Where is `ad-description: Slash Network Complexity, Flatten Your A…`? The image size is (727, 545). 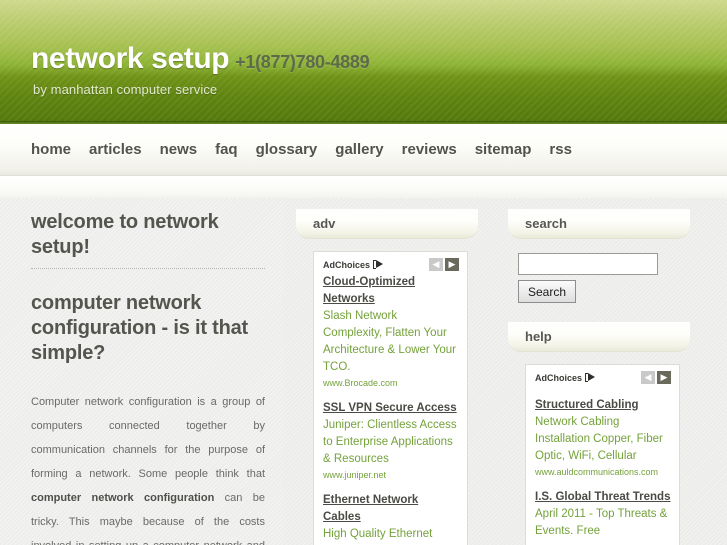
ad-description: Slash Network Complexity, Flatten Your A… is located at coordinates (389, 341).